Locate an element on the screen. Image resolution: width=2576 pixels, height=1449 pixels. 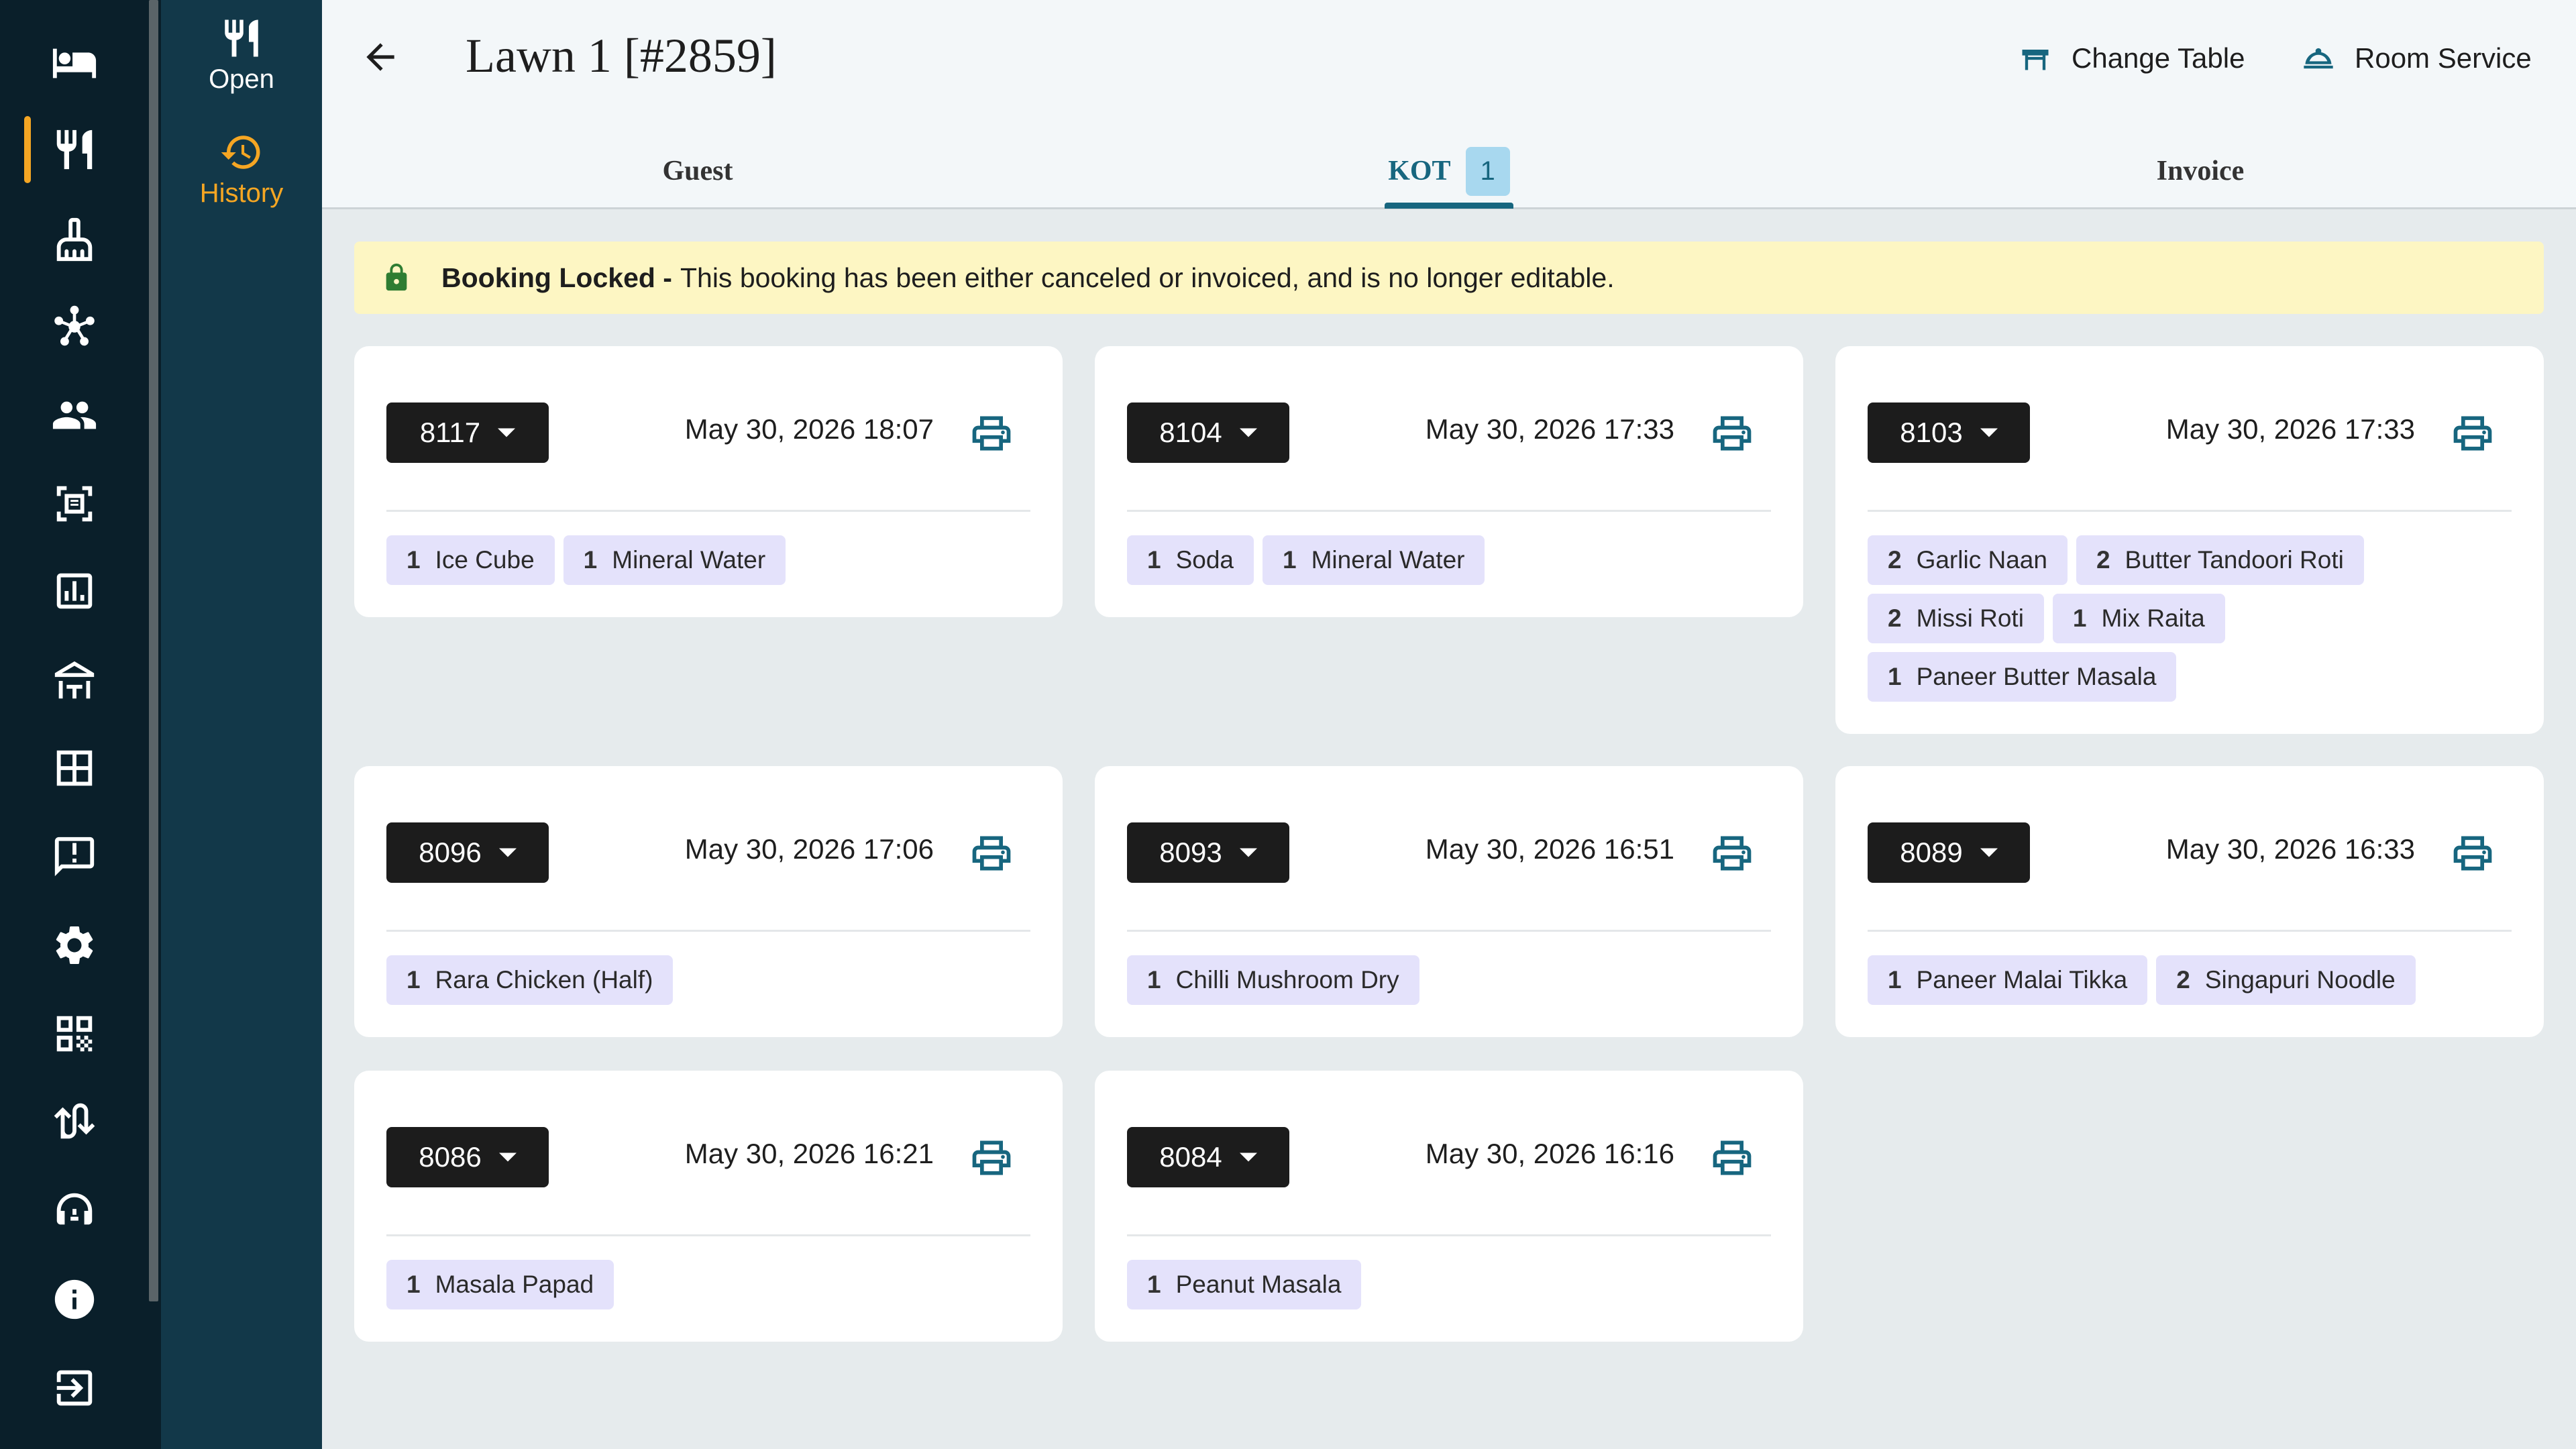
rail-scrollbar is located at coordinates (153, 650).